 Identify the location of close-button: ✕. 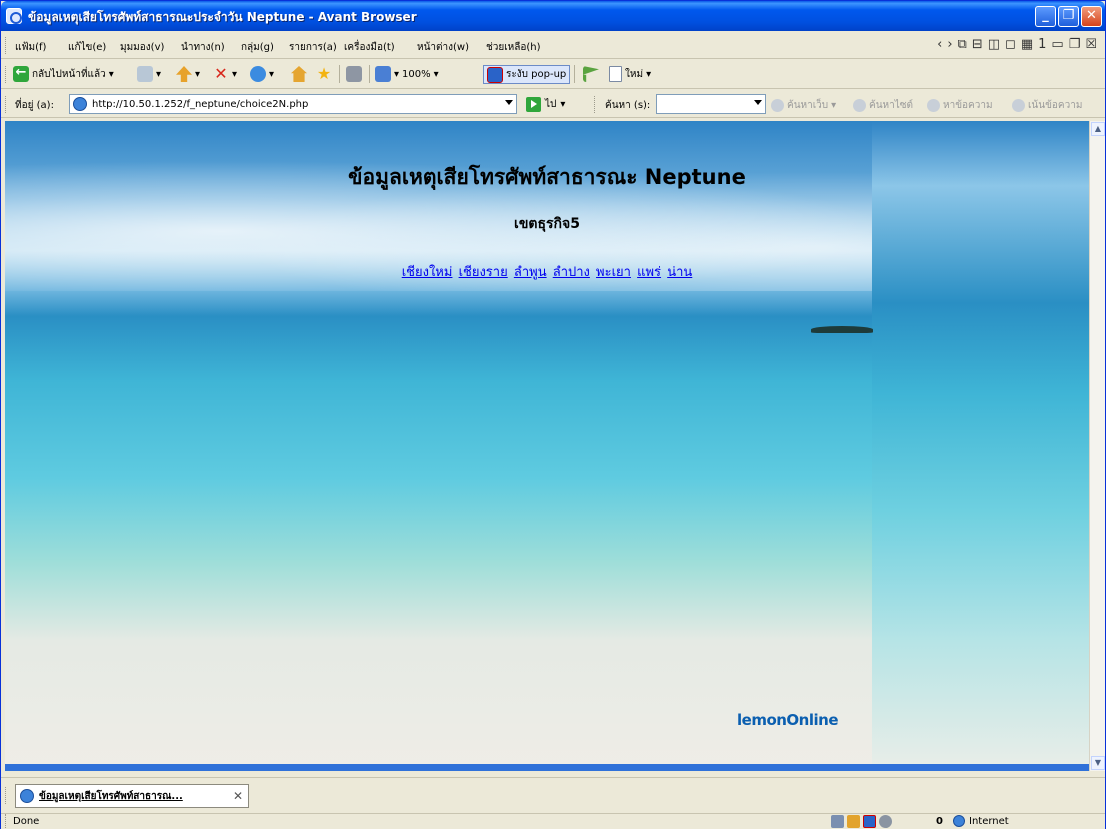
(1091, 16).